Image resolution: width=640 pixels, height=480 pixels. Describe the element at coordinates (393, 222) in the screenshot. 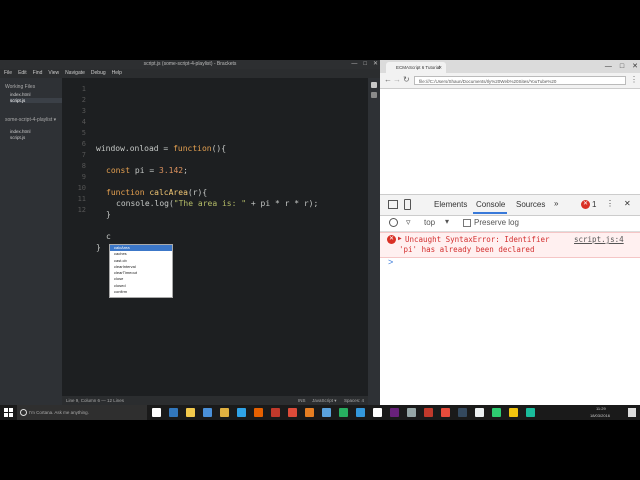

I see `clear-console-icon` at that location.